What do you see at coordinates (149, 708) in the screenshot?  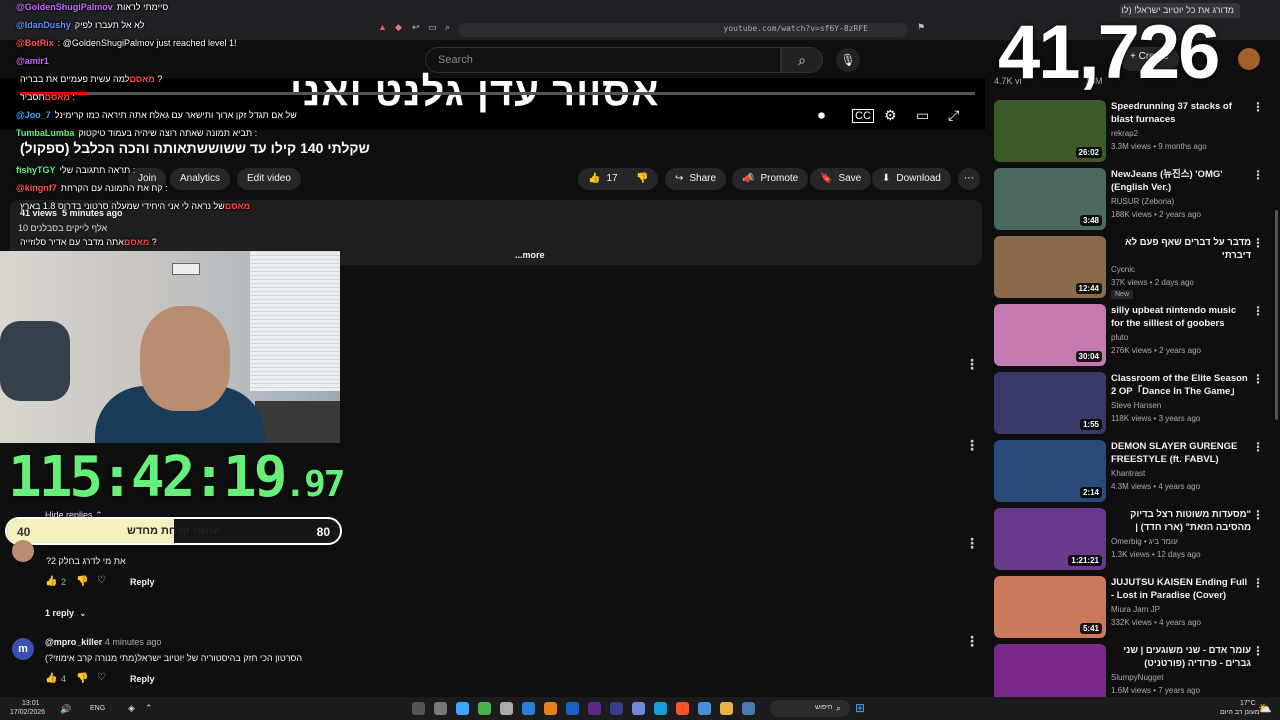 I see `tray-chevron-icon: ⌃` at bounding box center [149, 708].